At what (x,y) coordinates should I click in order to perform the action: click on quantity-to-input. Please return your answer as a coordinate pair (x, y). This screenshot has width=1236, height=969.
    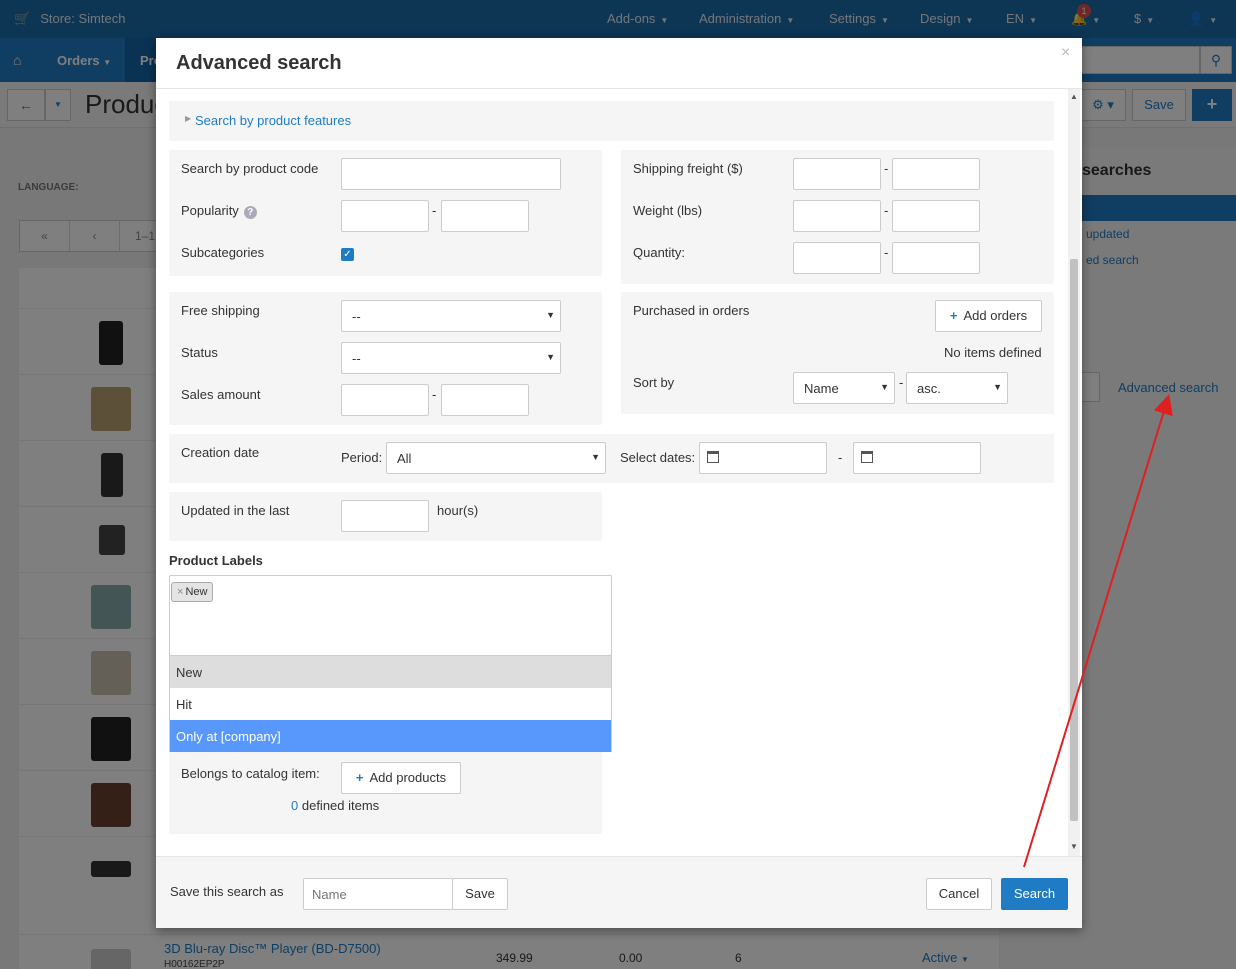
    Looking at the image, I should click on (936, 258).